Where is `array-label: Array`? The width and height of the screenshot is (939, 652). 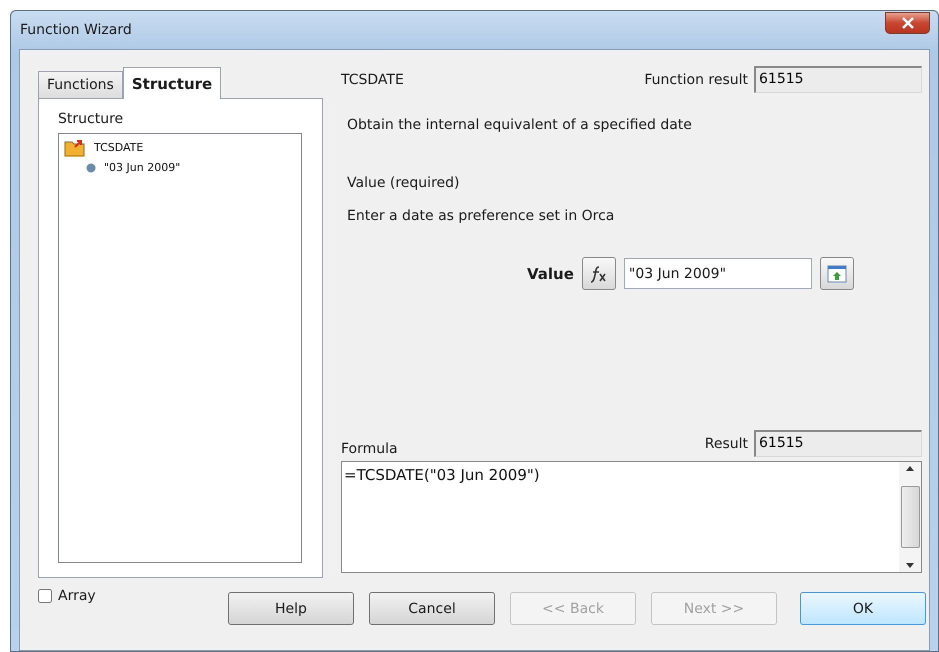
array-label: Array is located at coordinates (77, 596).